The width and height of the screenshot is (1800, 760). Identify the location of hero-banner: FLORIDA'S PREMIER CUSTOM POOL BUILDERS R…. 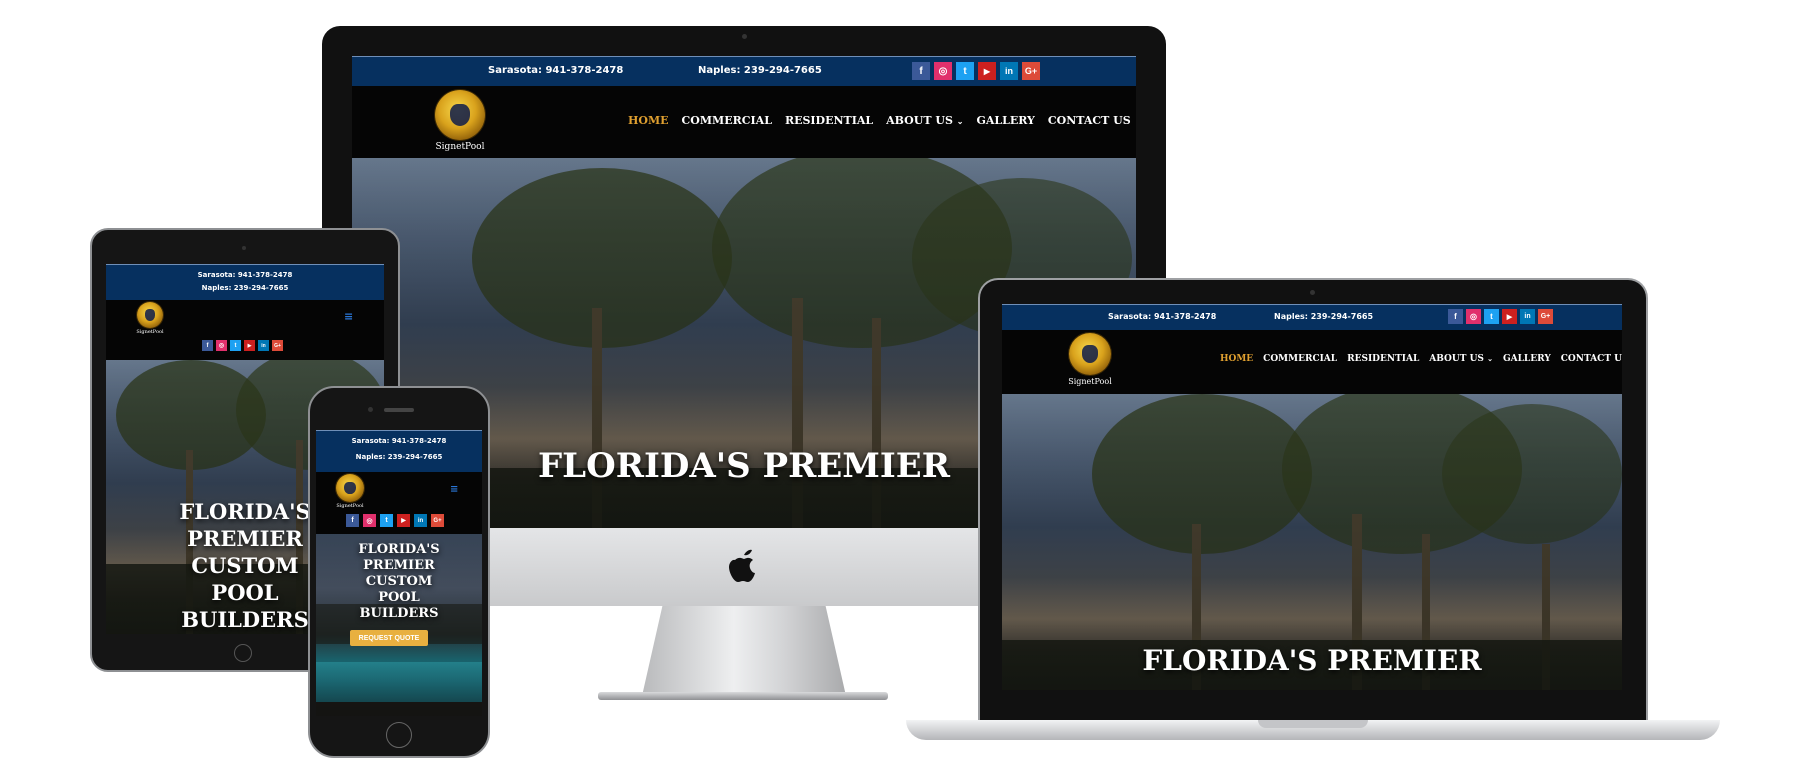
(399, 625).